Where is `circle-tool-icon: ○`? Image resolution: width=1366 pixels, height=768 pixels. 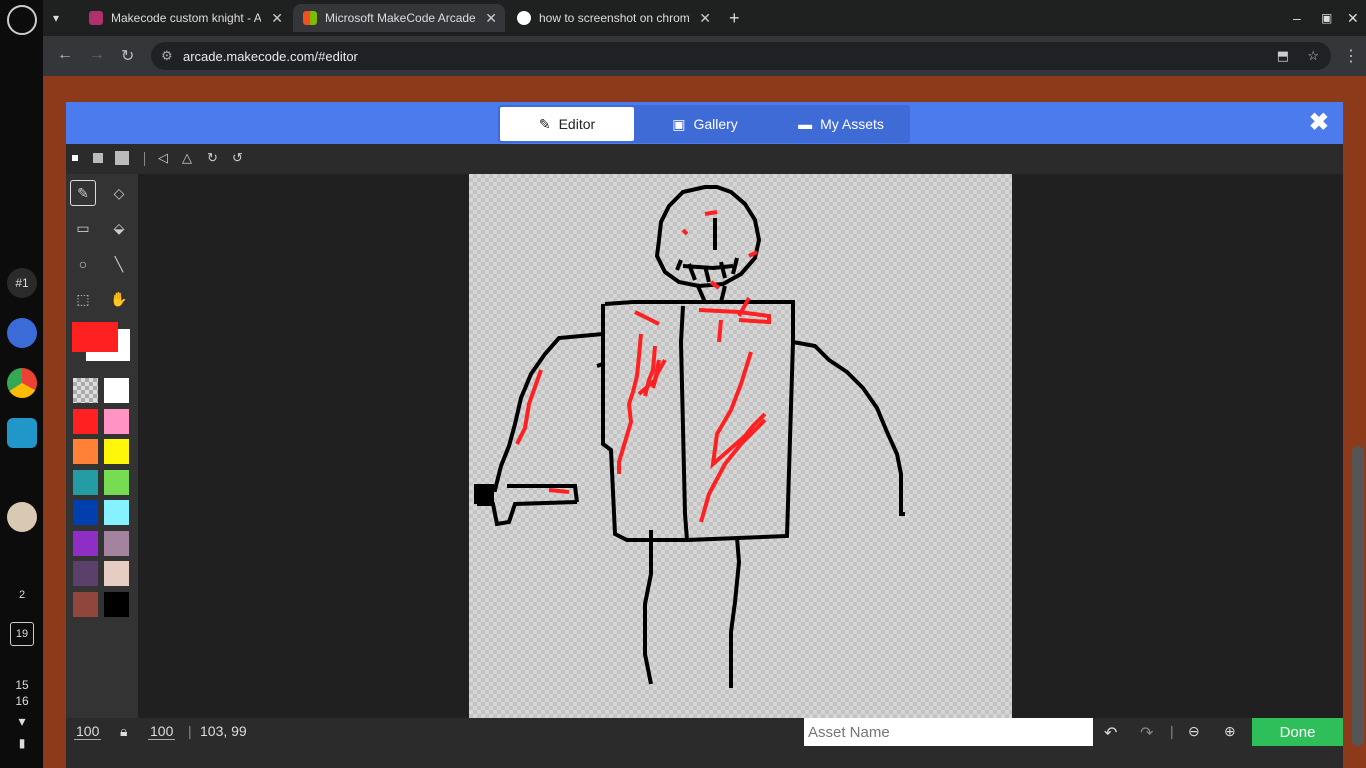
circle-tool-icon: ○ is located at coordinates (83, 264).